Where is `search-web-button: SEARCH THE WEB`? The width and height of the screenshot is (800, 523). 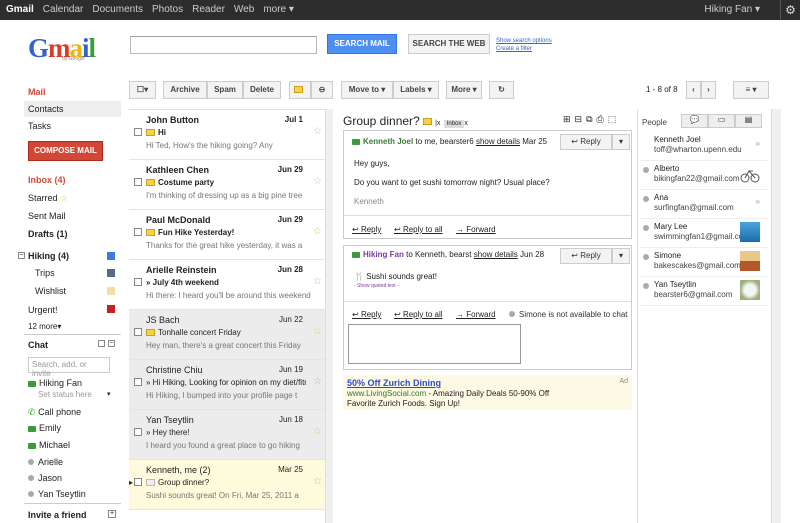
search-web-button: SEARCH THE WEB is located at coordinates (449, 44).